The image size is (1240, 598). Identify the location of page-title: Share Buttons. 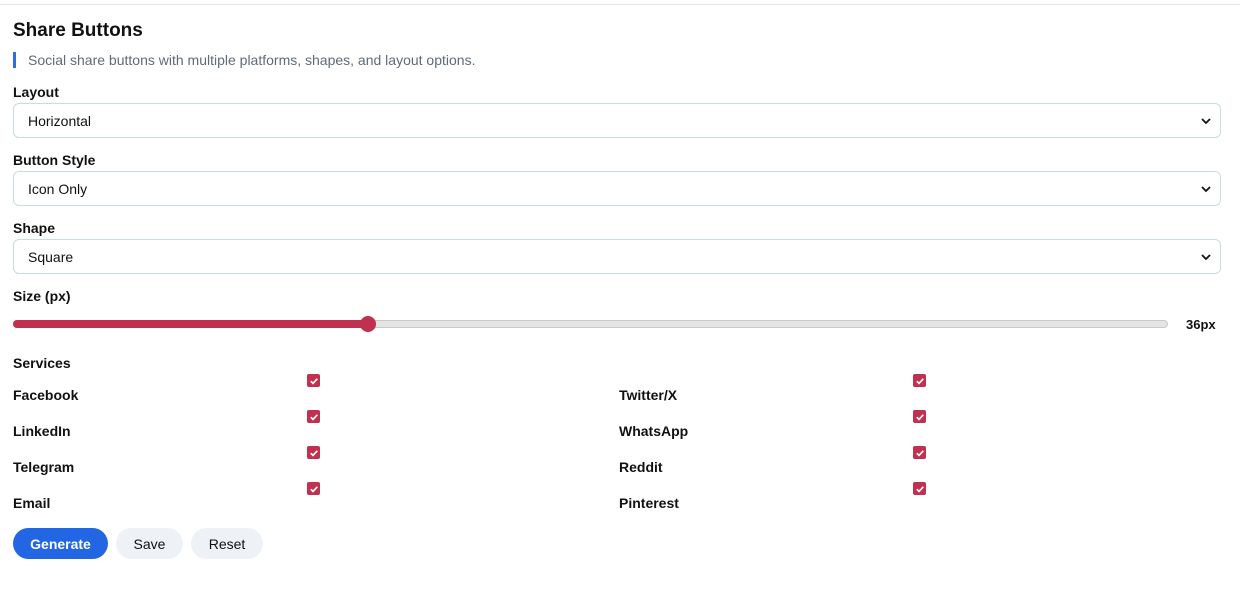
(78, 30).